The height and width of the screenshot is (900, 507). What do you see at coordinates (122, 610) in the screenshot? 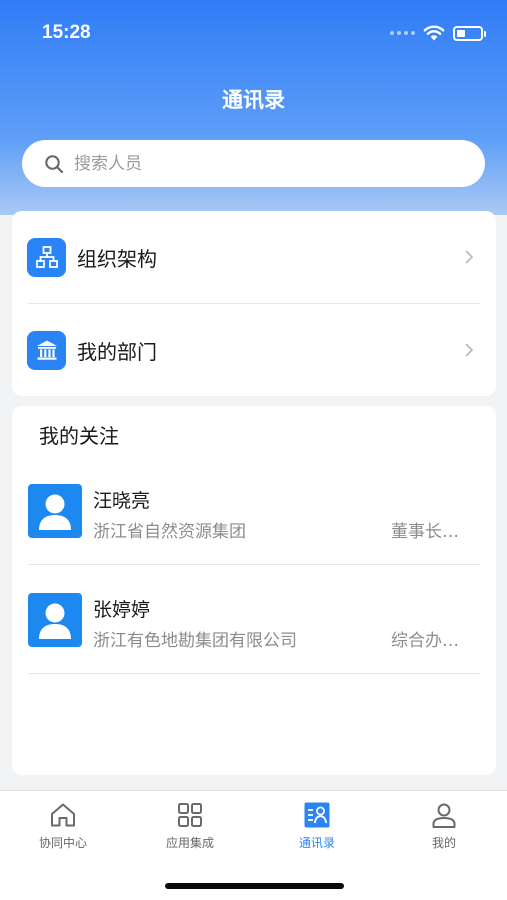
I see `contact-name: 张婷婷` at bounding box center [122, 610].